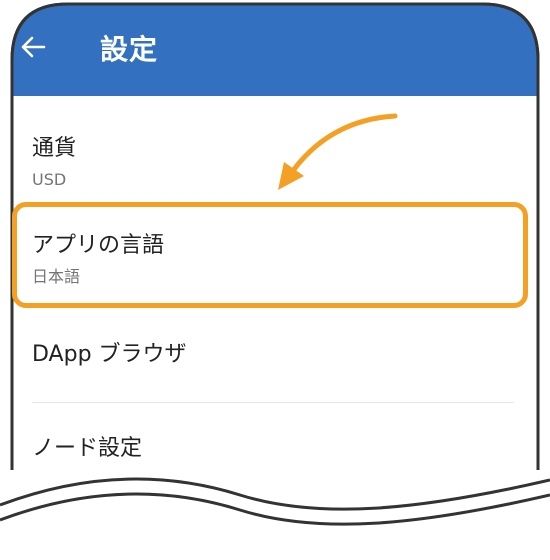  I want to click on settings-item-node-settings: ノード設定, so click(272, 449).